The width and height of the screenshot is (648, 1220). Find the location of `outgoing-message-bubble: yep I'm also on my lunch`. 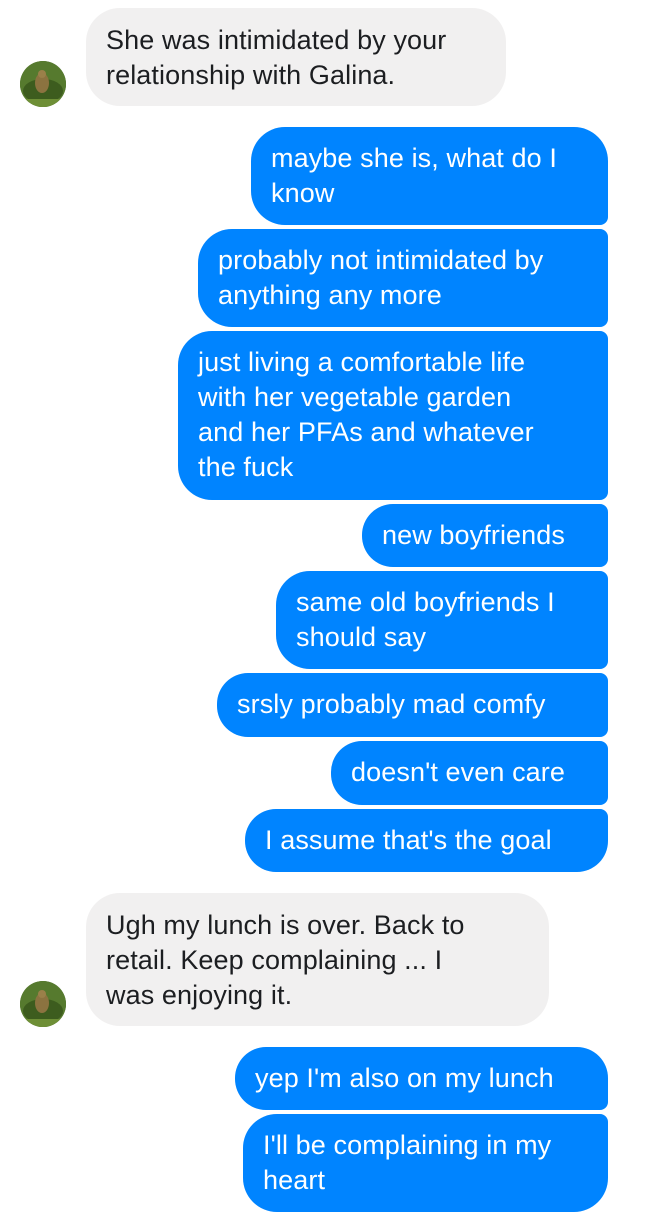

outgoing-message-bubble: yep I'm also on my lunch is located at coordinates (421, 1078).